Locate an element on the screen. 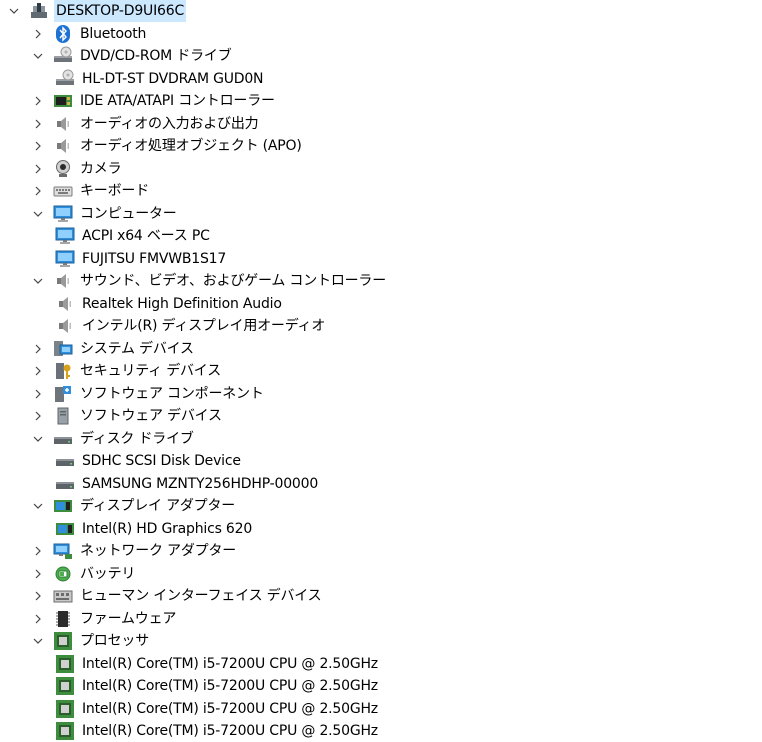  tree-item-label: Intel(R) HD Graphics 620 is located at coordinates (167, 528).